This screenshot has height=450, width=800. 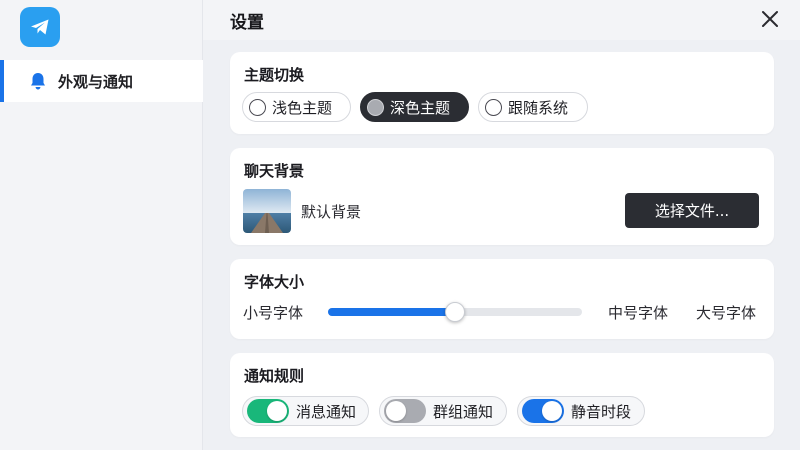 I want to click on toggle-label: 群组通知, so click(x=463, y=411).